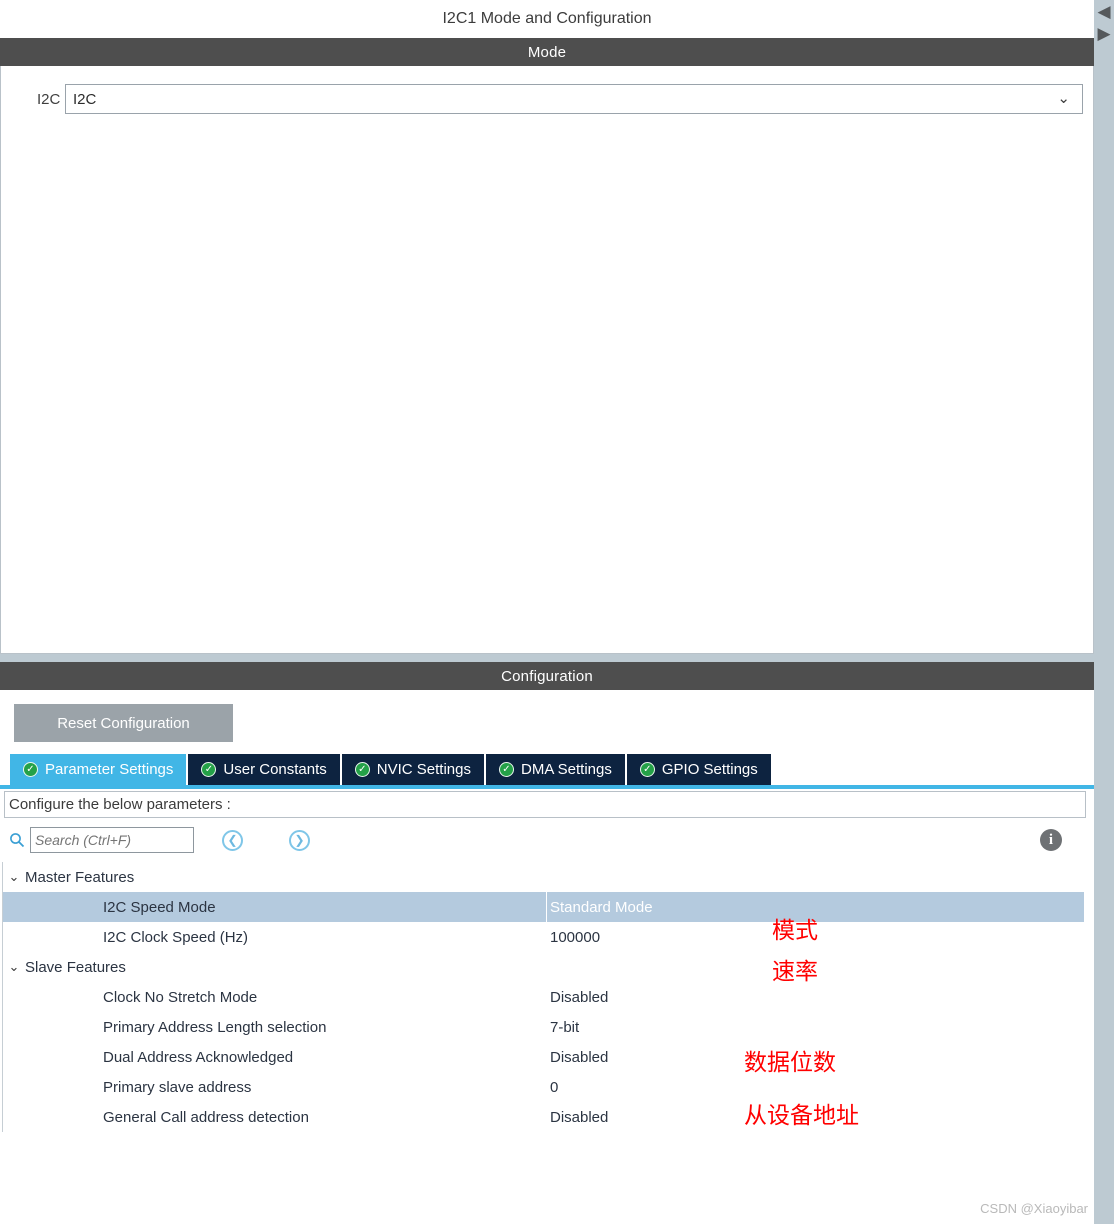 The width and height of the screenshot is (1114, 1224). Describe the element at coordinates (547, 19) in the screenshot. I see `page-title: I2C1 Mode and Configuration` at that location.